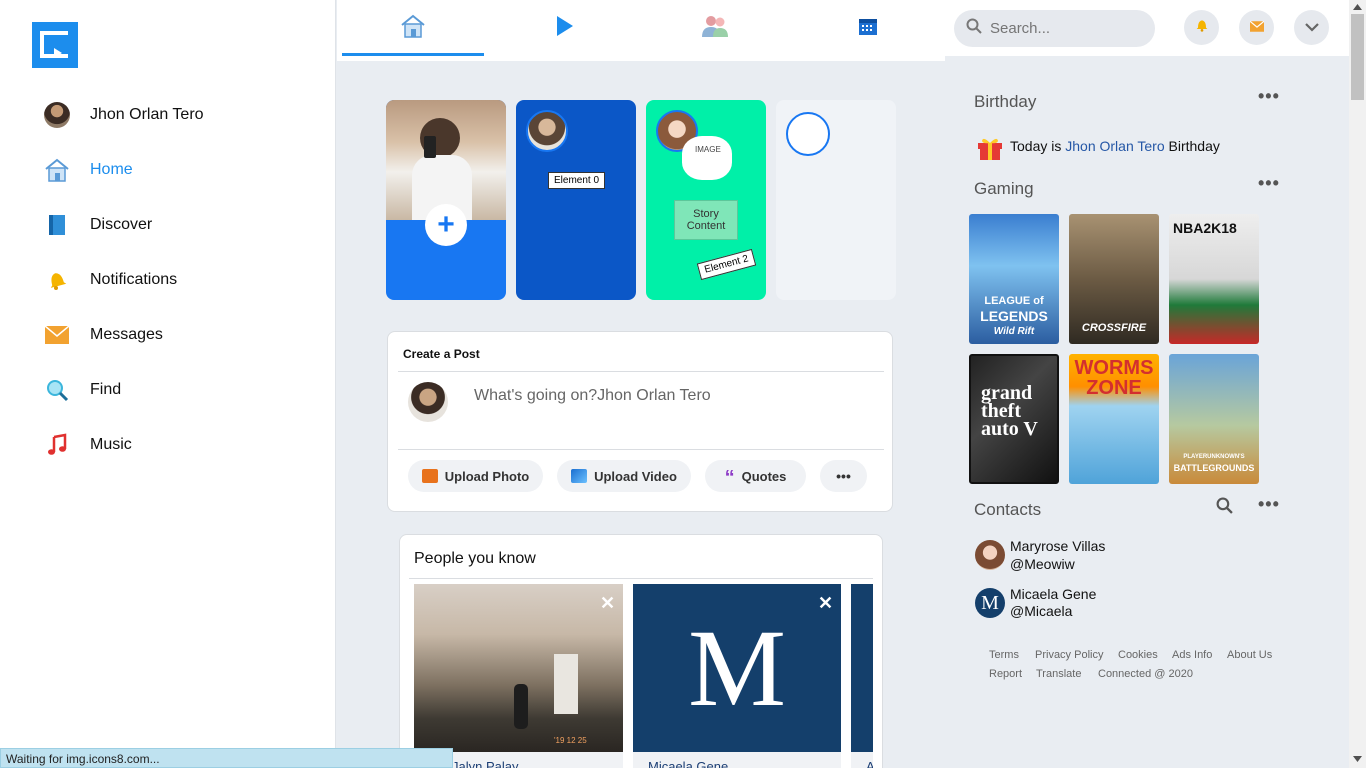 This screenshot has width=1366, height=768. I want to click on sidebar-profile: Jhon Orlan Tero, so click(124, 115).